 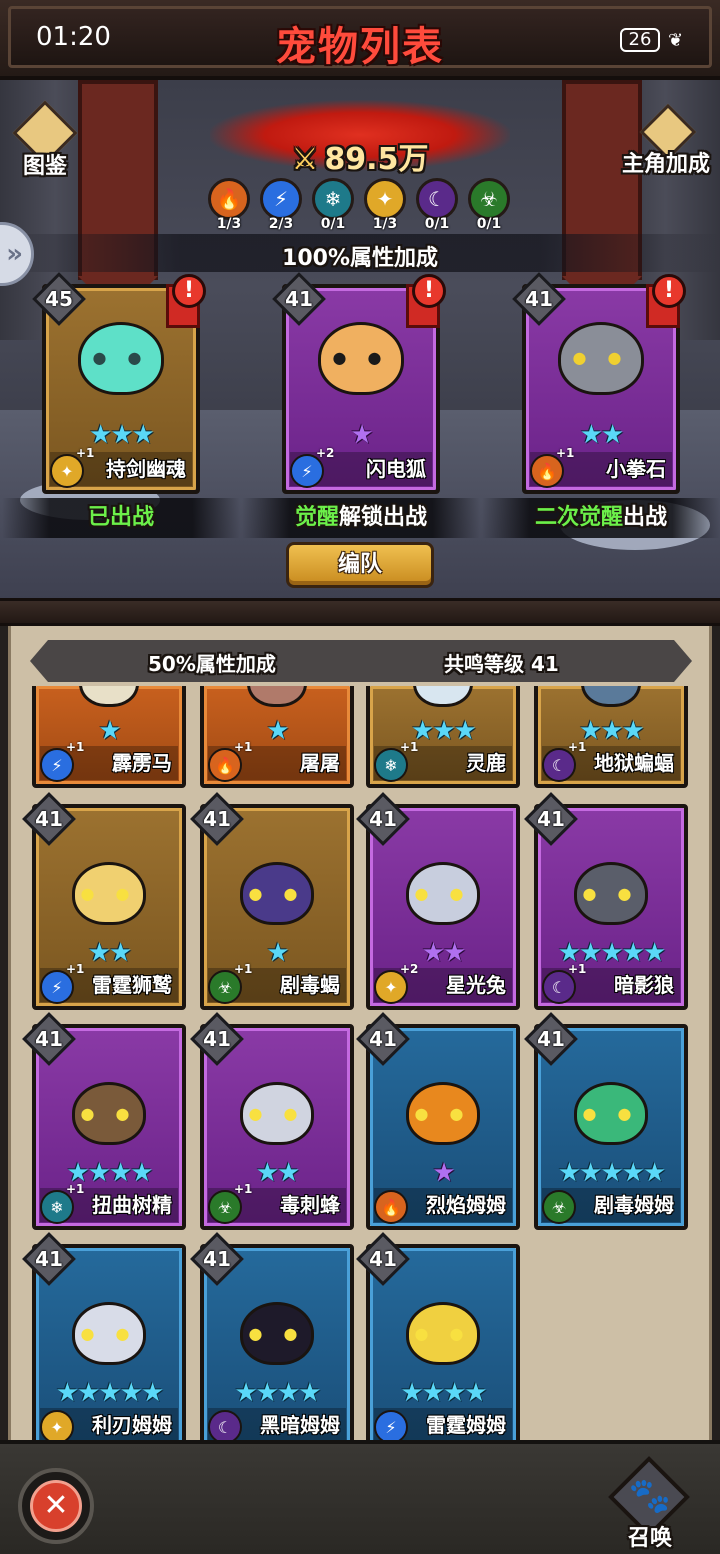 What do you see at coordinates (310, 985) in the screenshot?
I see `pet-name: 剧毒蝎` at bounding box center [310, 985].